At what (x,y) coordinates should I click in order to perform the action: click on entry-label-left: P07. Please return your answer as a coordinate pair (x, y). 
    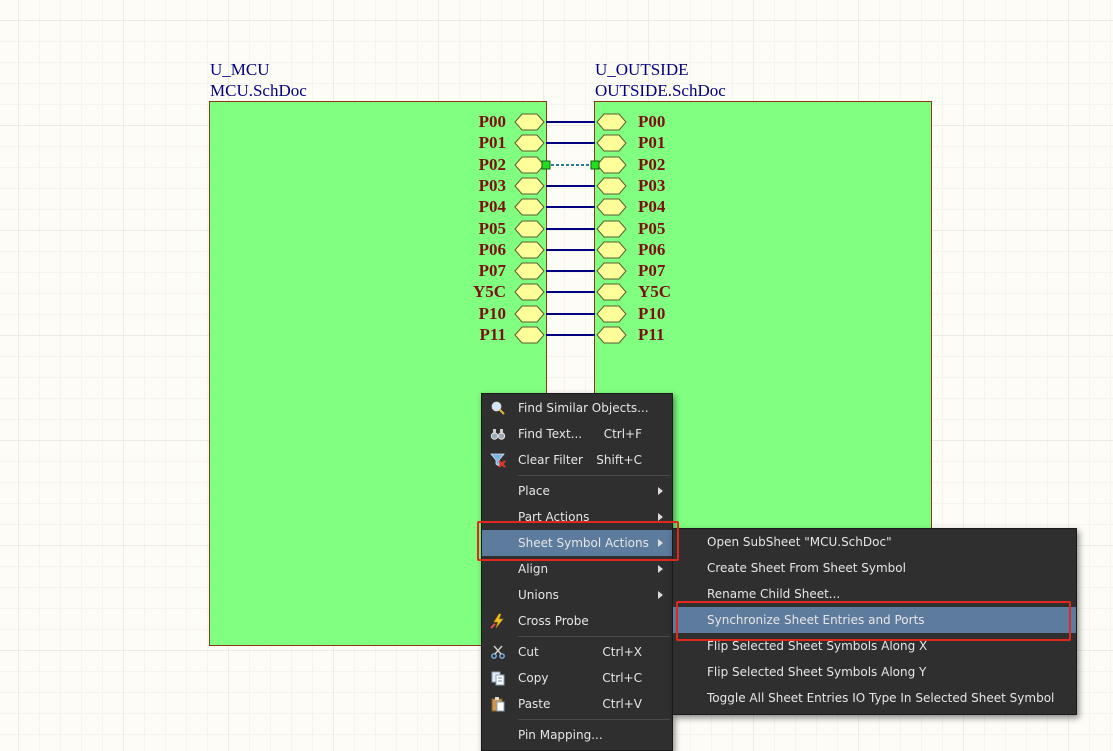
    Looking at the image, I should click on (492, 270).